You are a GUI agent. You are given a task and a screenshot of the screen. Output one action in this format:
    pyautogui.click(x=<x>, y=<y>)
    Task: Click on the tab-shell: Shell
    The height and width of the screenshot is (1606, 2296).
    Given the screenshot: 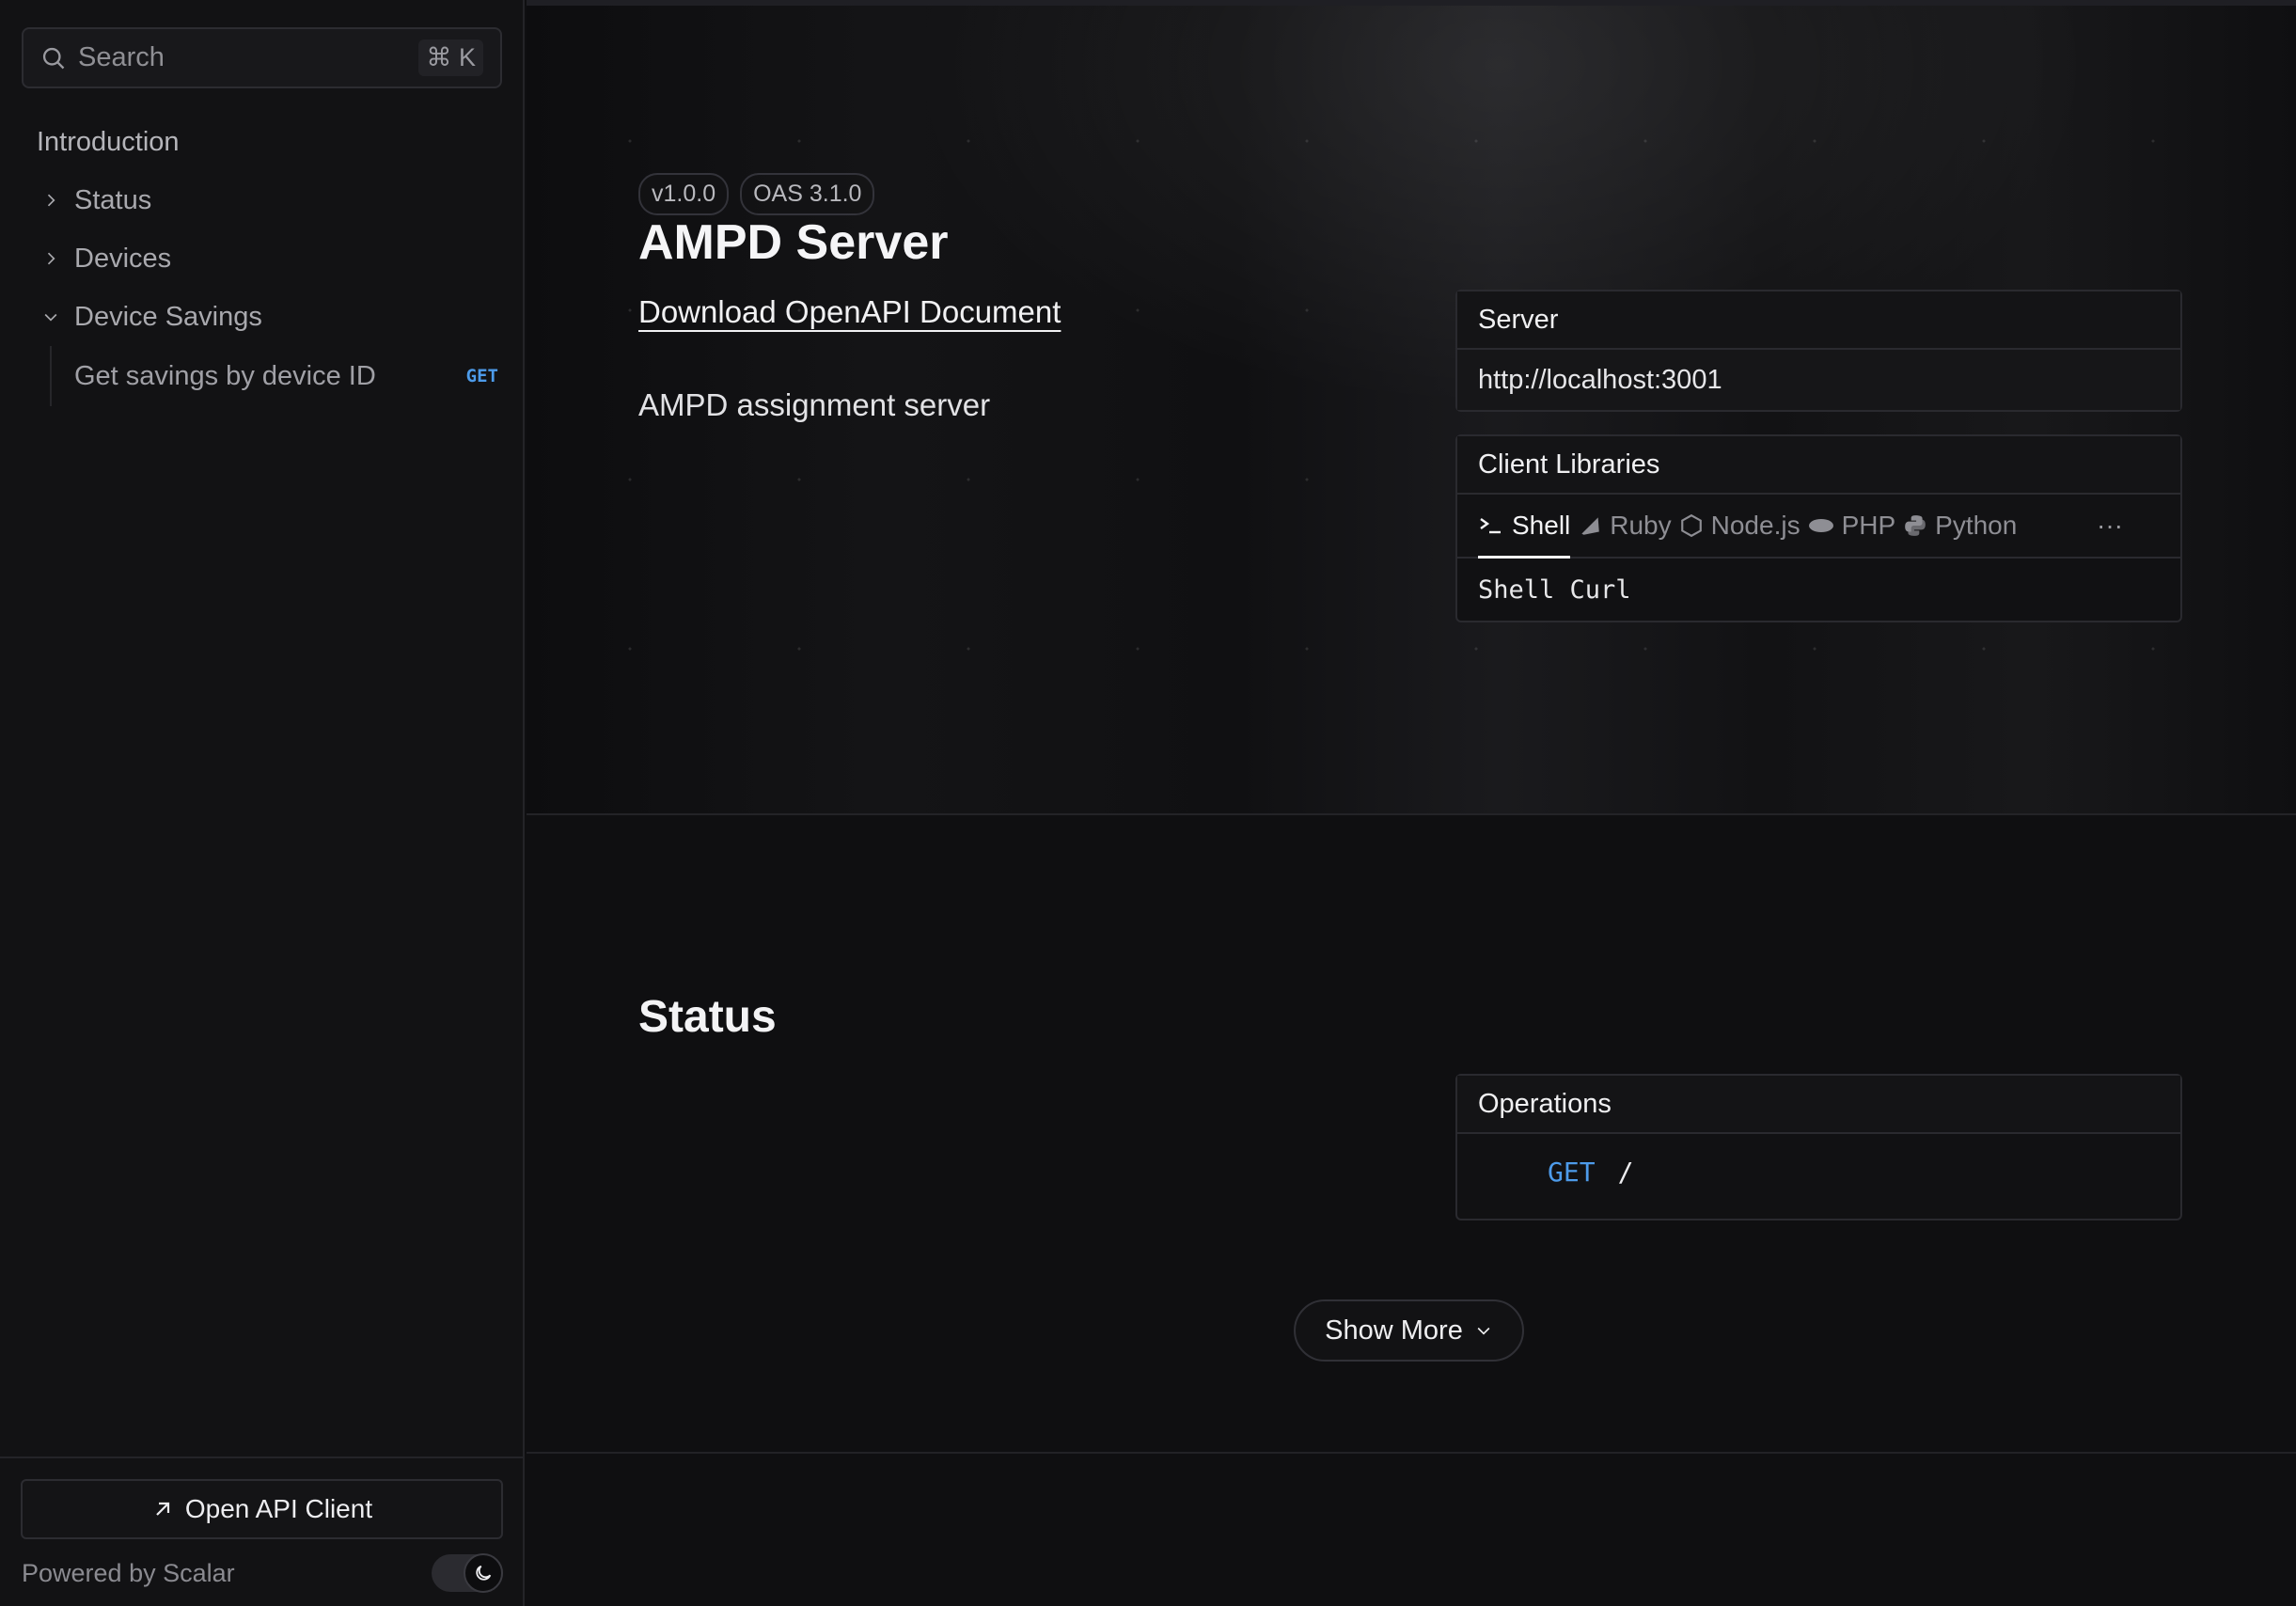 What is the action you would take?
    pyautogui.click(x=1525, y=527)
    